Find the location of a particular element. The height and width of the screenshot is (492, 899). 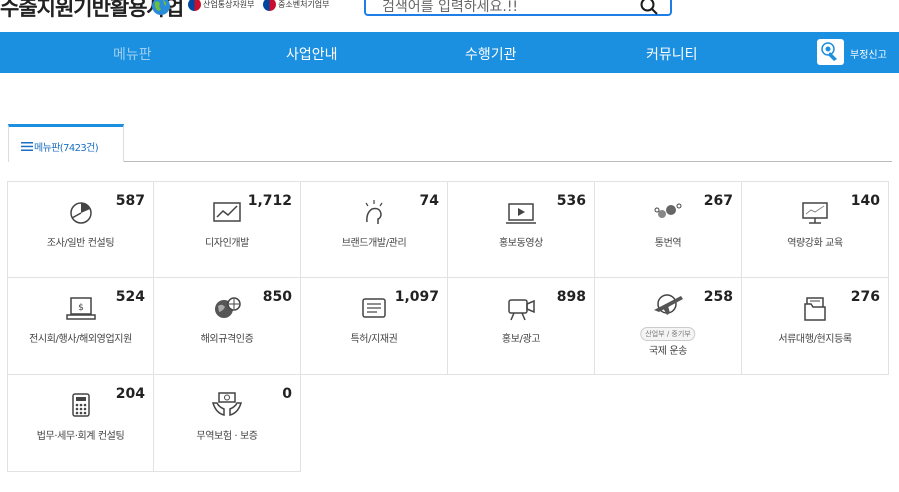

card-count: 536 is located at coordinates (571, 201).